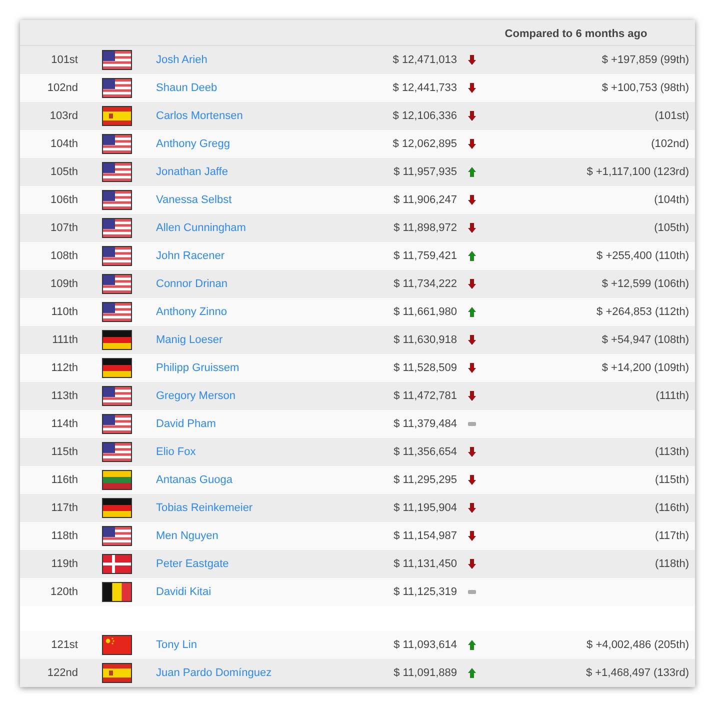 The height and width of the screenshot is (709, 715). What do you see at coordinates (187, 536) in the screenshot?
I see `player-link: Men Nguyen` at bounding box center [187, 536].